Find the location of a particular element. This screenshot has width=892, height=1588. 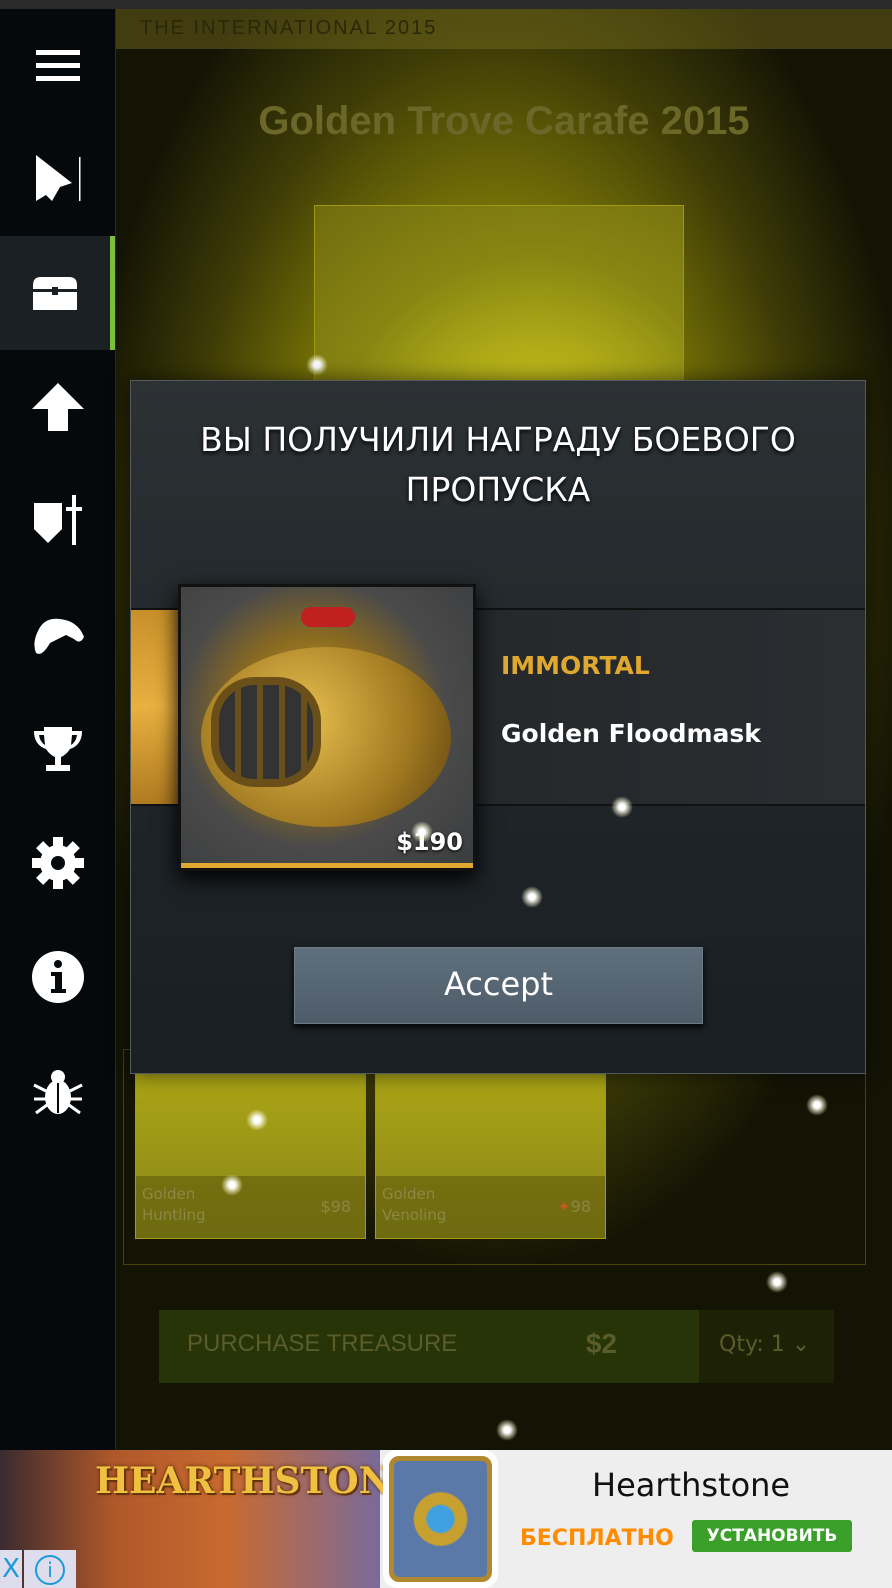

quantity-select: Qty: 1 ⌄ is located at coordinates (766, 1346).